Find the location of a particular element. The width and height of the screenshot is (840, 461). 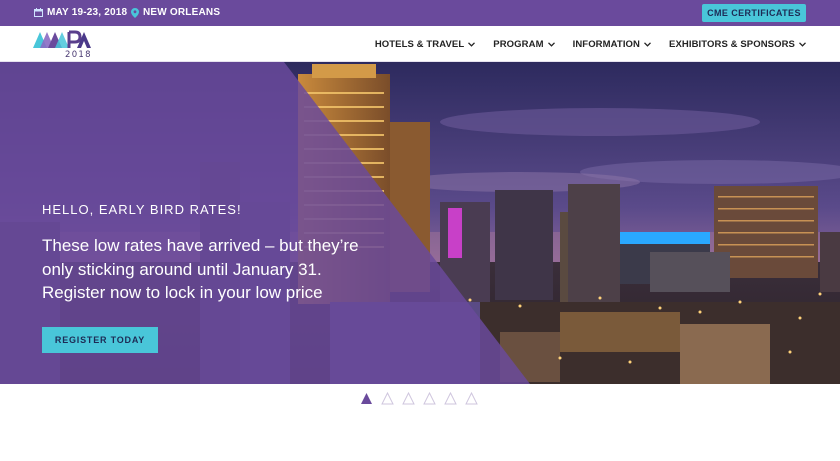

slide-indicator-active is located at coordinates (366, 398).